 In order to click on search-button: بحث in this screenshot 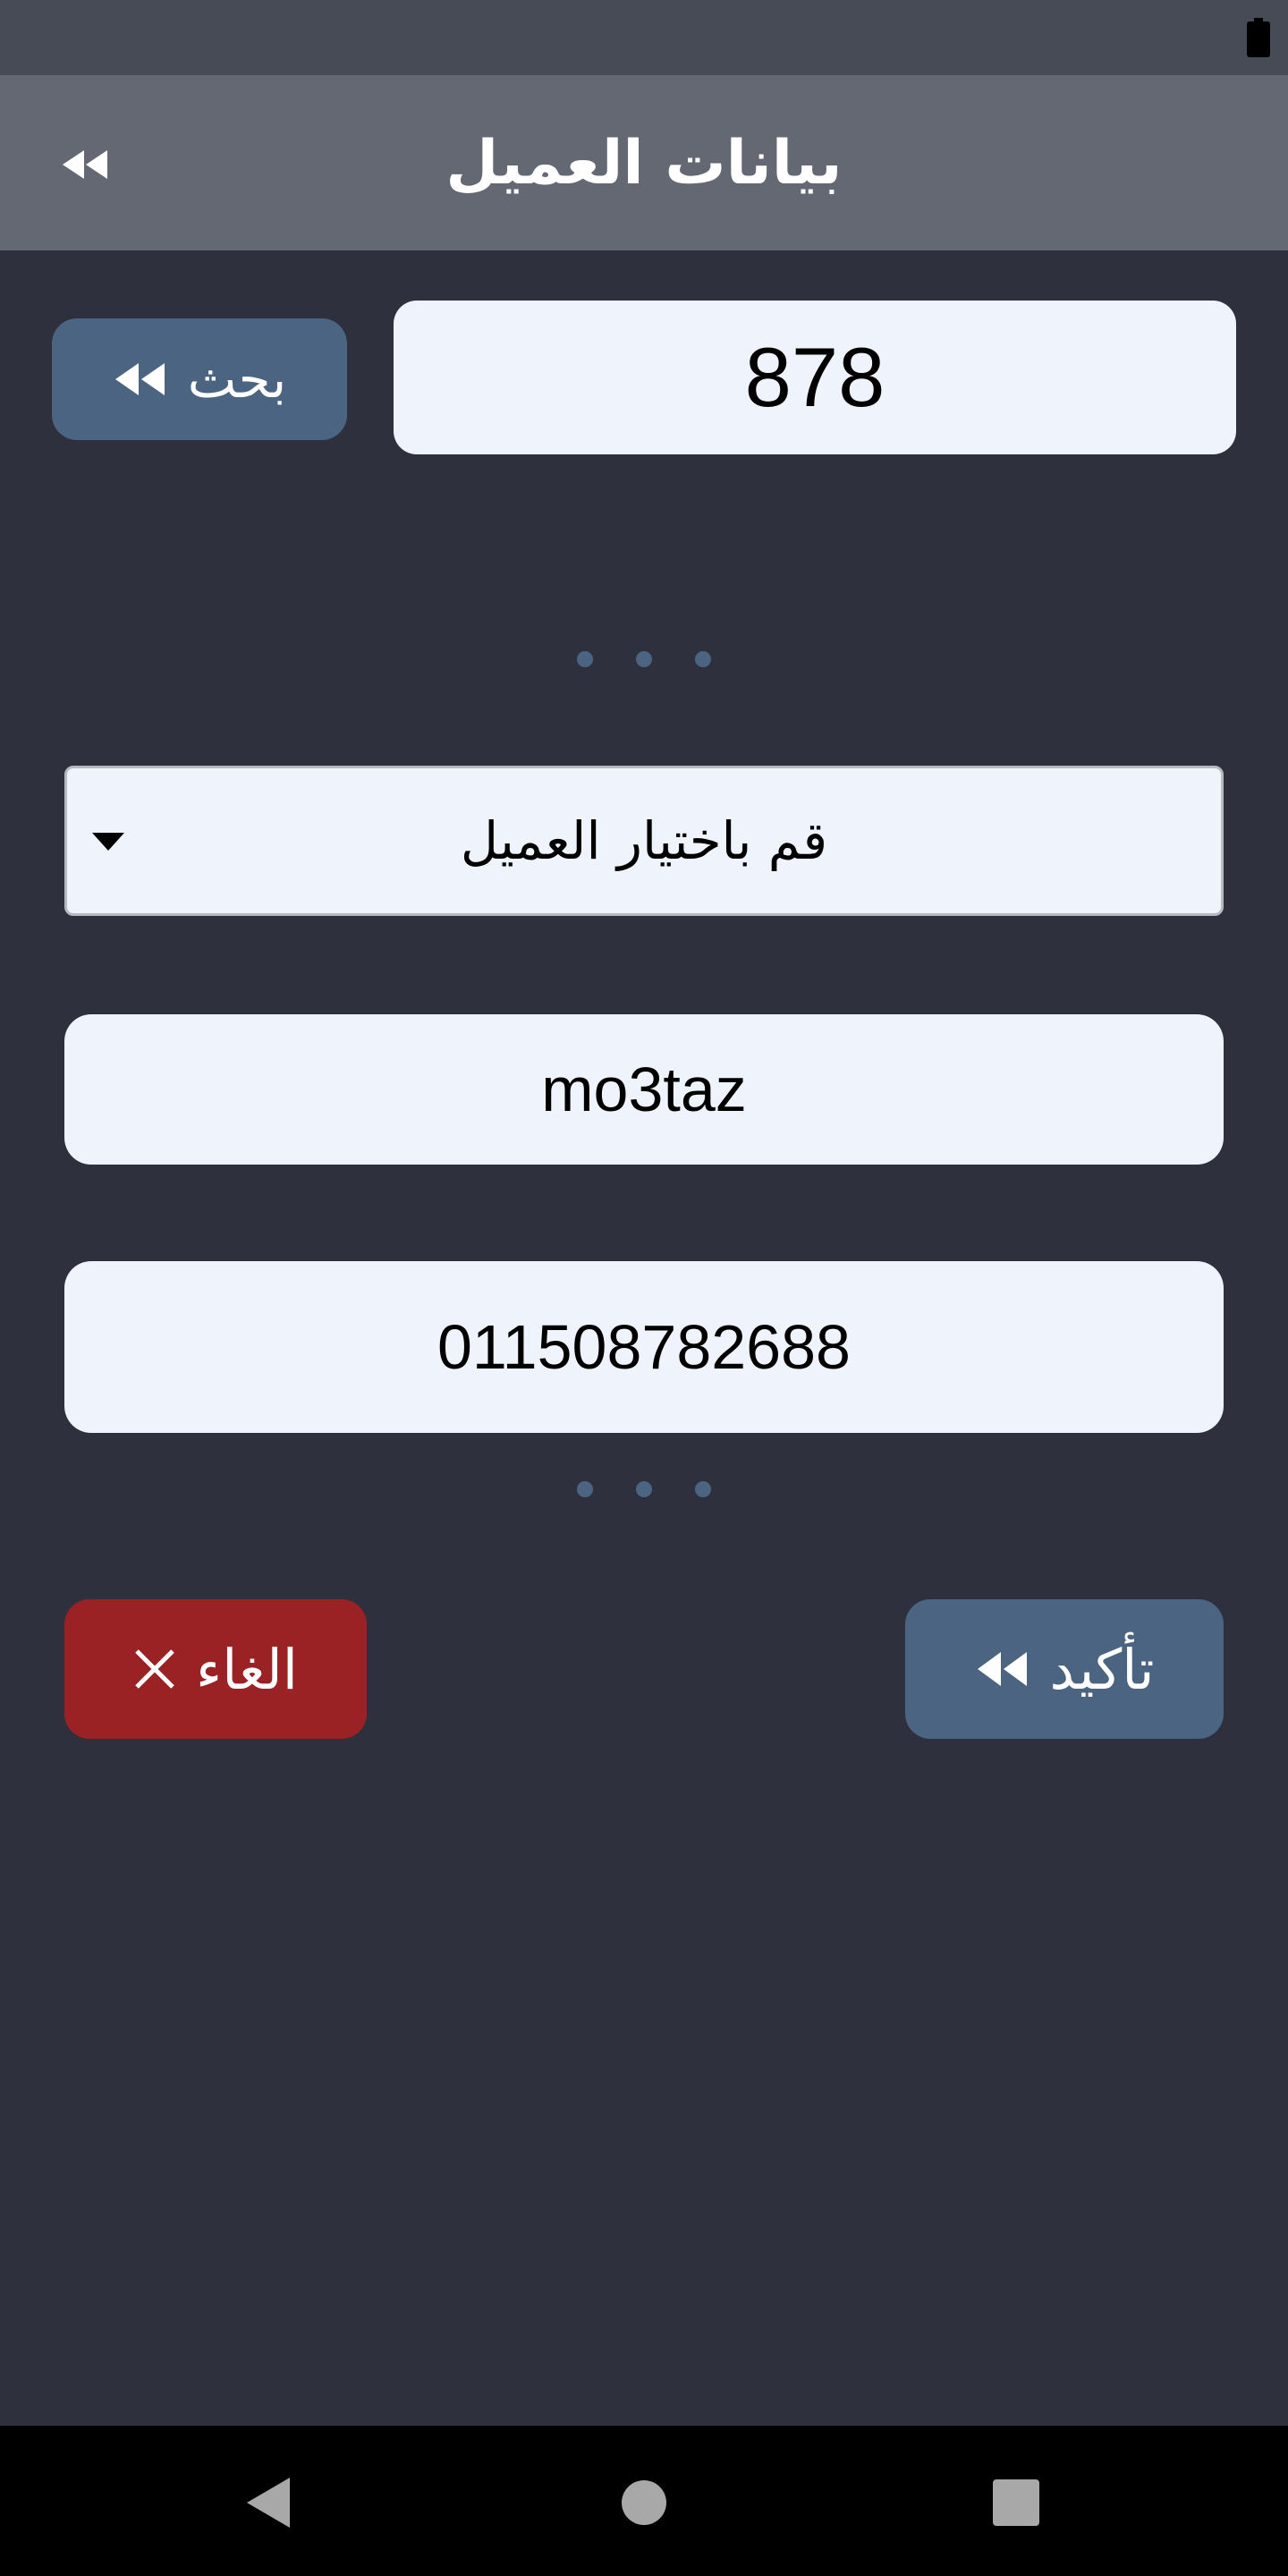, I will do `click(199, 379)`.